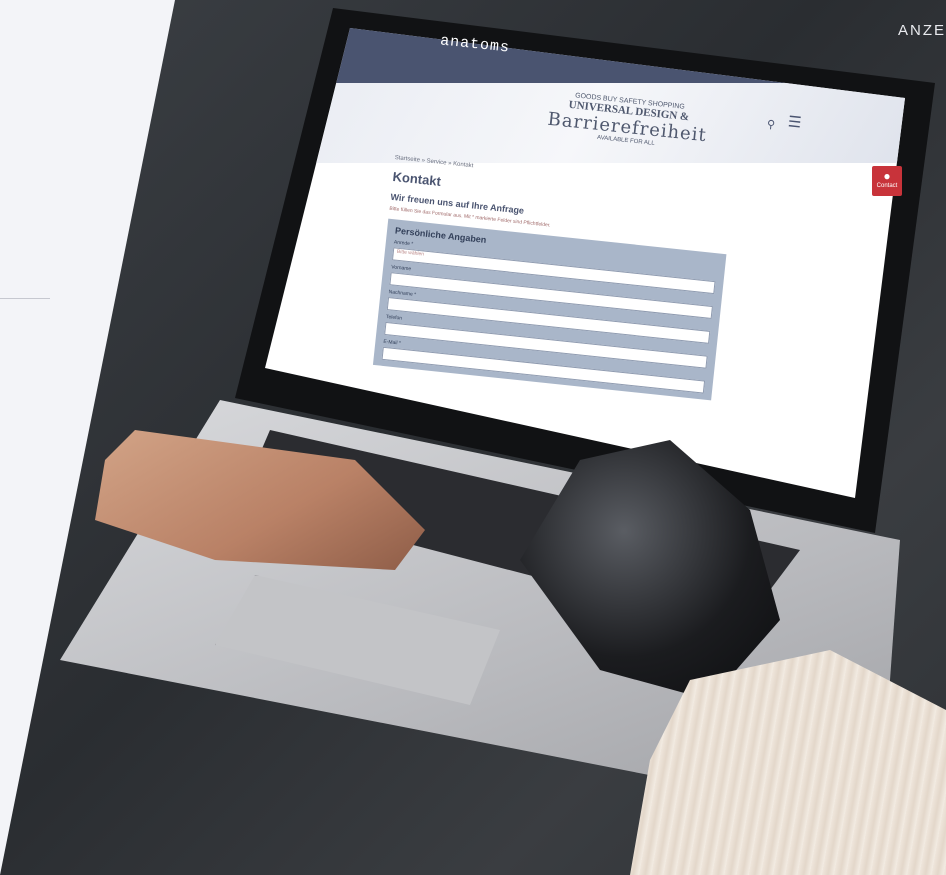 The width and height of the screenshot is (946, 875). Describe the element at coordinates (25, 298) in the screenshot. I see `divider-line` at that location.